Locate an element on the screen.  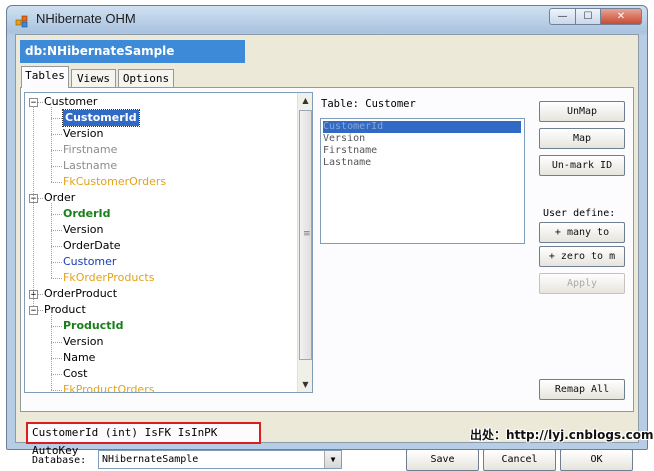
scroll-down-arrow-icon: ▼ is located at coordinates (305, 384).